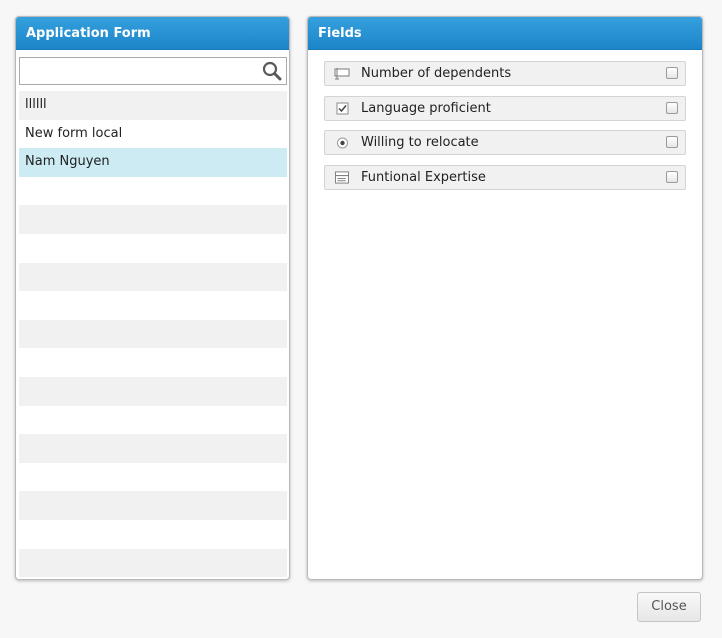  Describe the element at coordinates (505, 142) in the screenshot. I see `field-item-willing-to-relocate: Willing to relocate` at that location.